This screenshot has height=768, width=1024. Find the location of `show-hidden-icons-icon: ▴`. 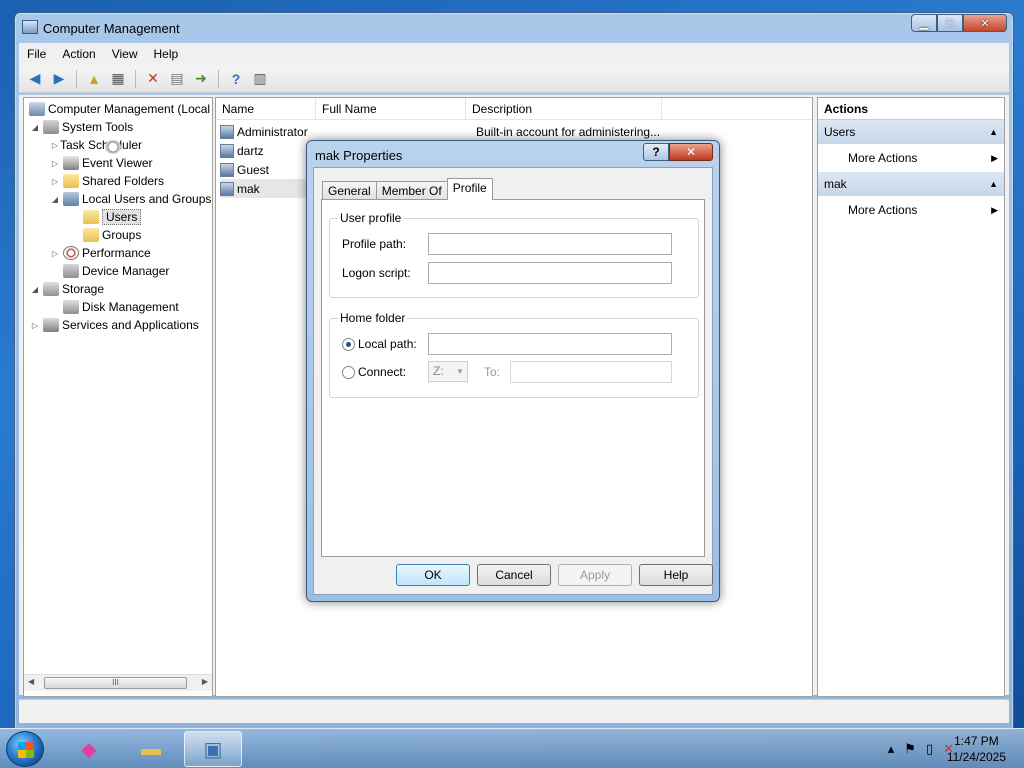

show-hidden-icons-icon: ▴ is located at coordinates (891, 749).